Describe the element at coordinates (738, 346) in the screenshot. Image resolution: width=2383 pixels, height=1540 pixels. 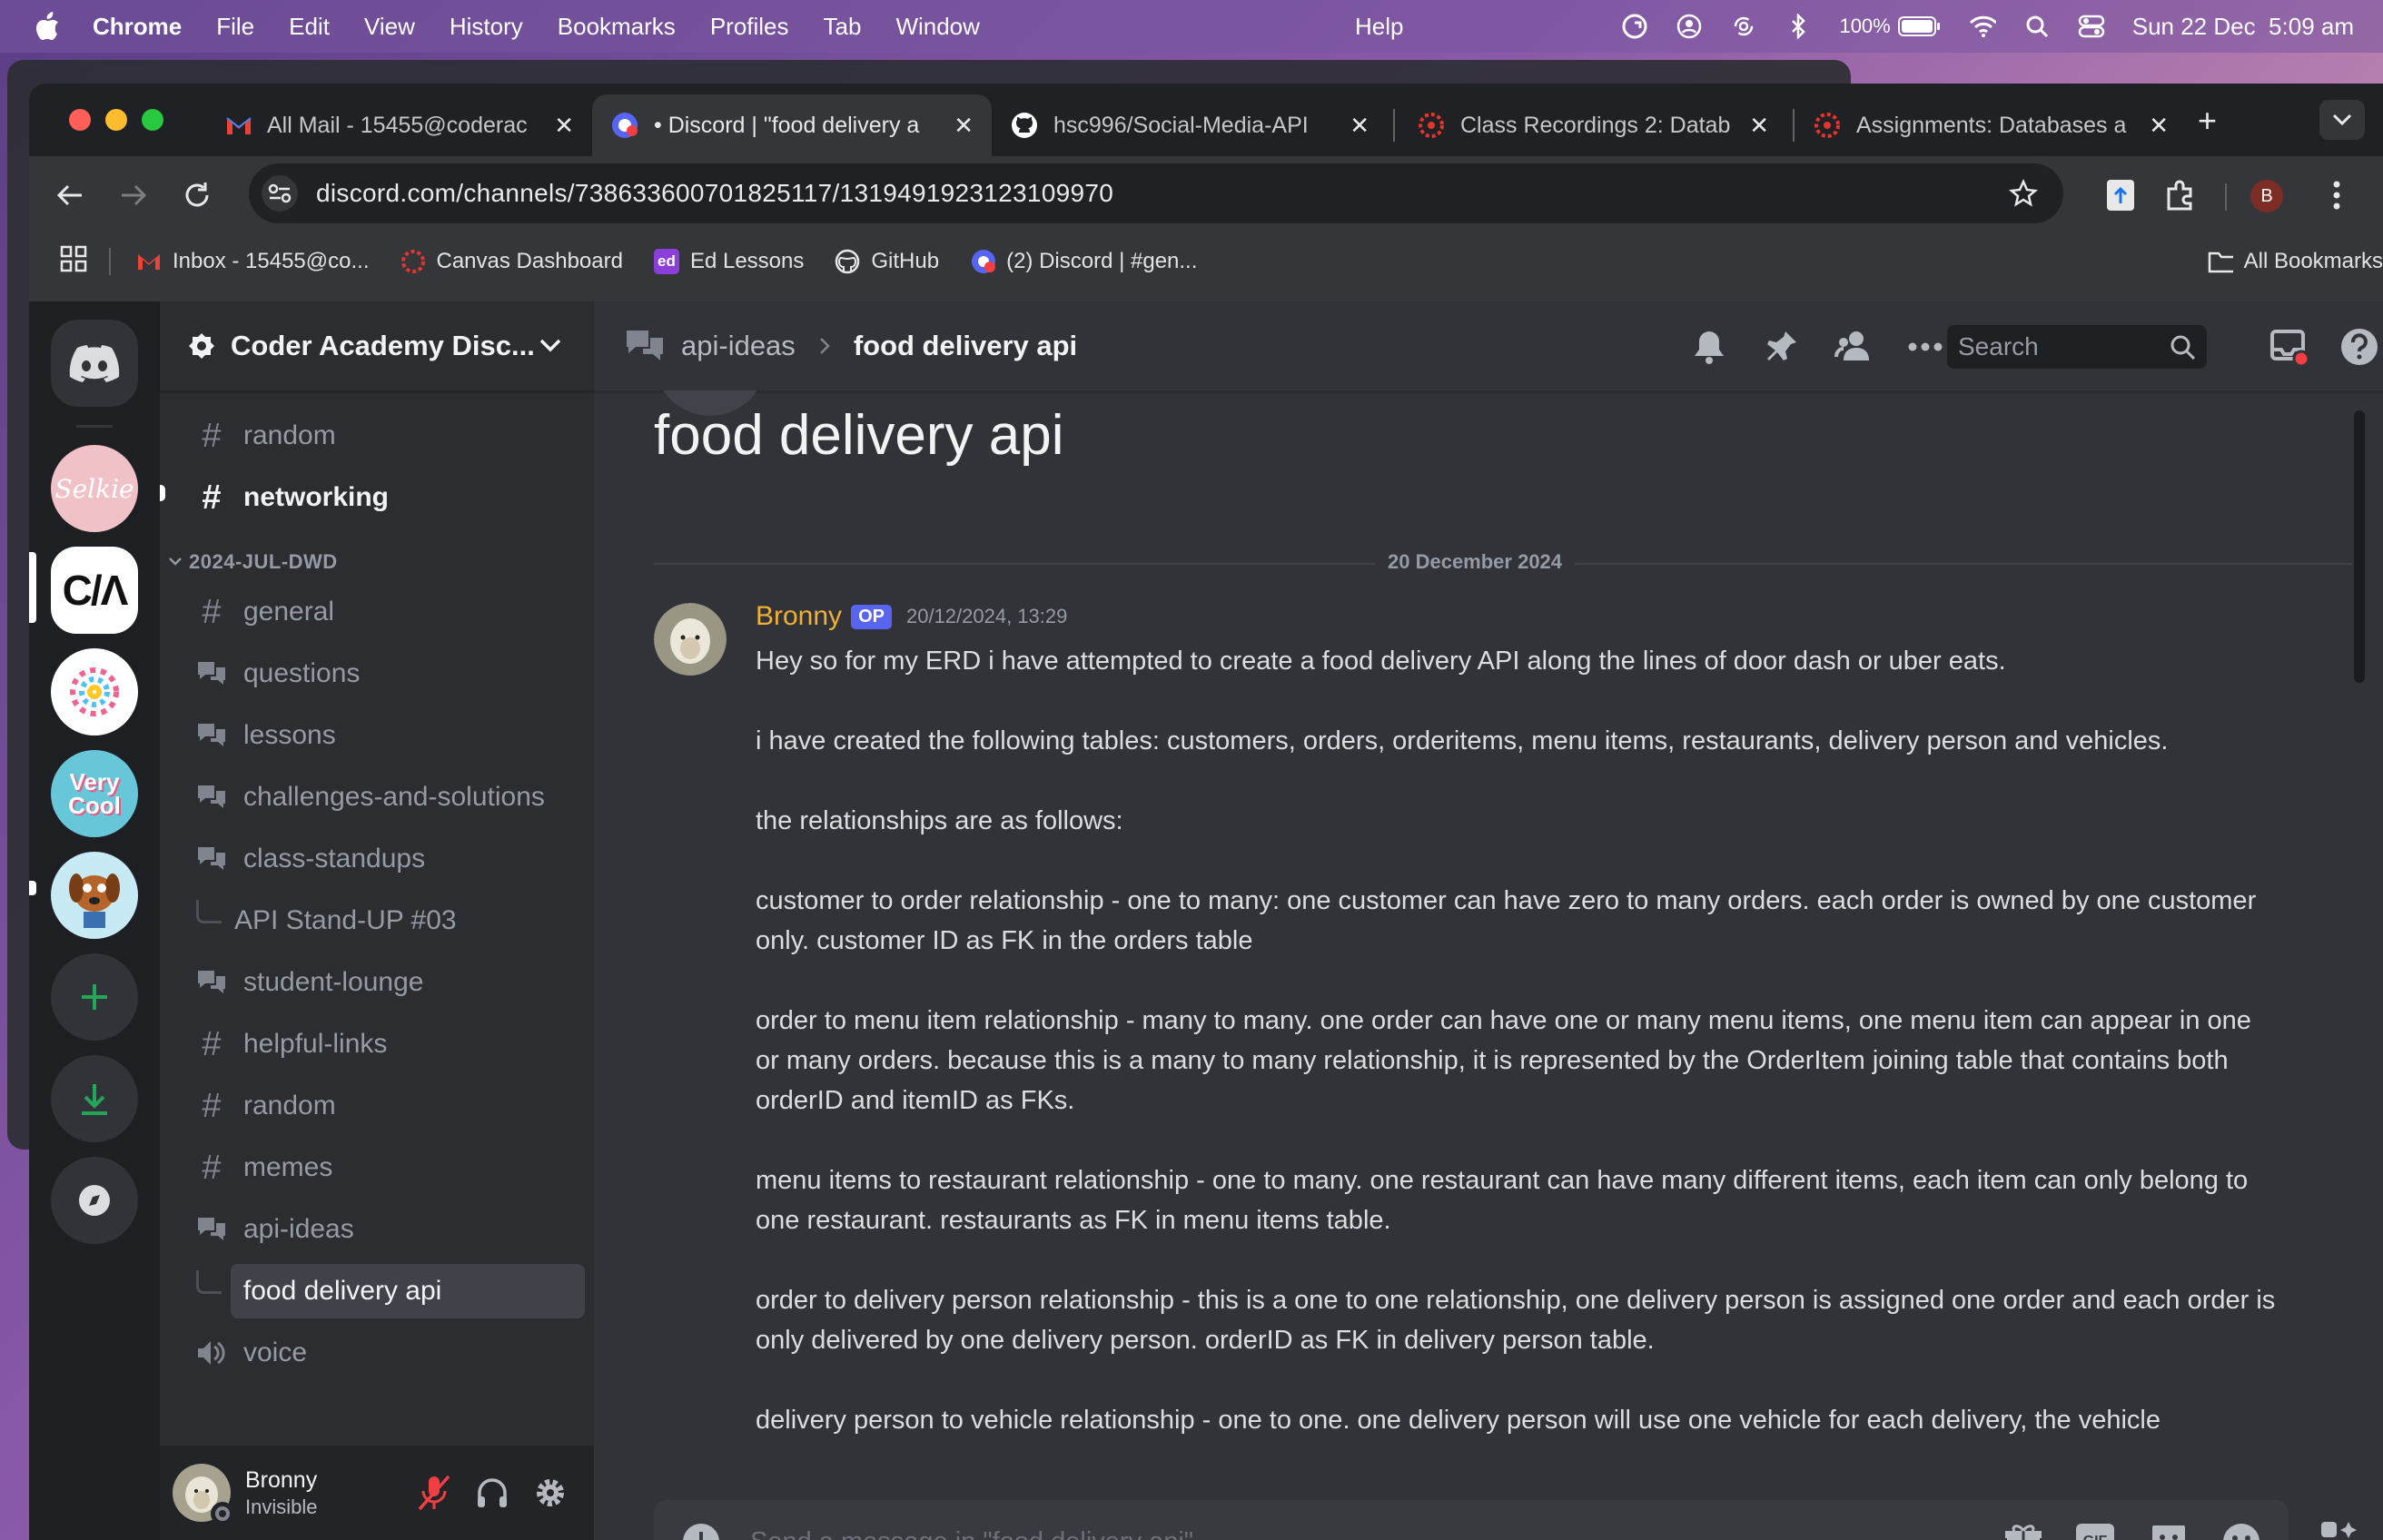
I see `parent-forum-link: api-ideas` at that location.